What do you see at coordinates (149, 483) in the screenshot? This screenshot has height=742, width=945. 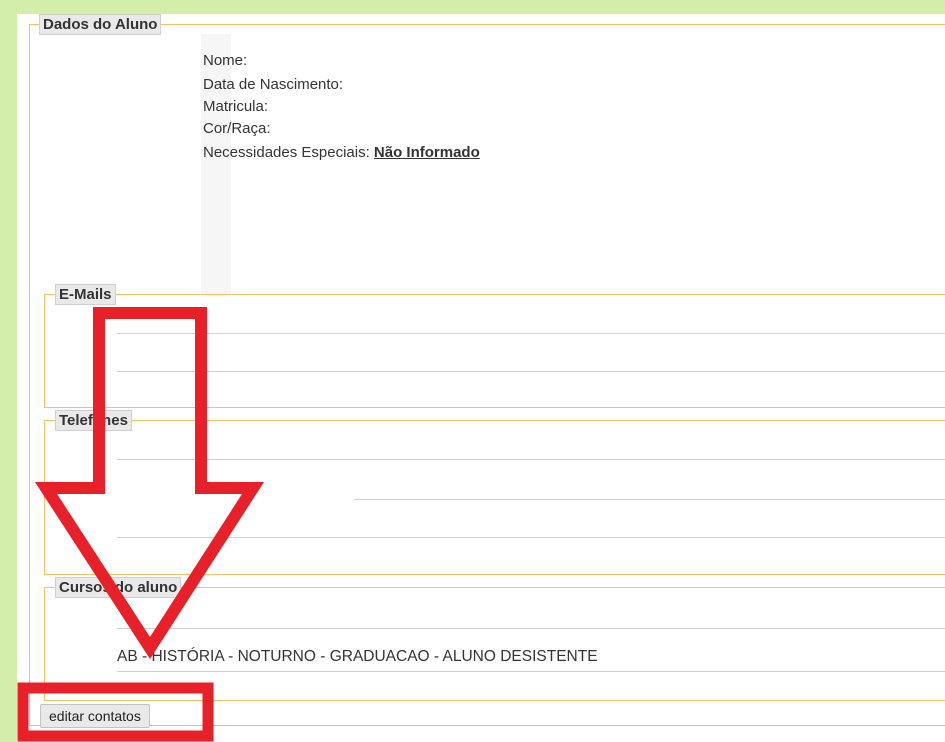 I see `down-arrow-annotation` at bounding box center [149, 483].